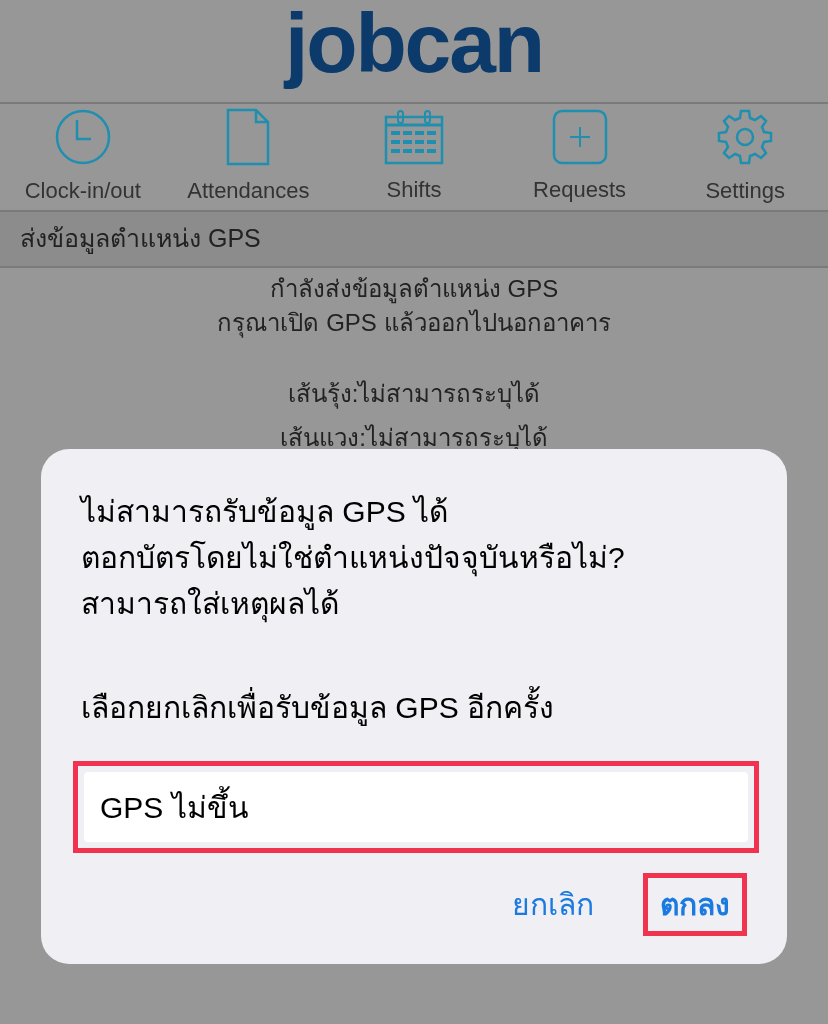 This screenshot has width=828, height=1024. Describe the element at coordinates (414, 290) in the screenshot. I see `status-text: กำลังส่งข้อมูลตำแหน่ง GPS` at that location.